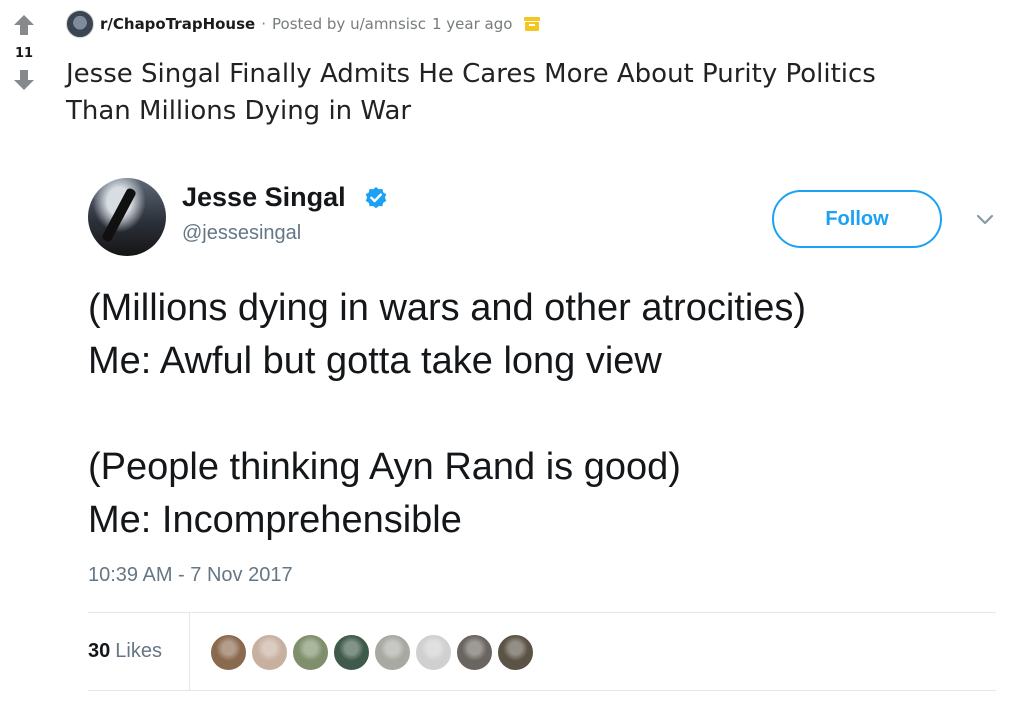  I want to click on upvote-arrow-icon, so click(24, 25).